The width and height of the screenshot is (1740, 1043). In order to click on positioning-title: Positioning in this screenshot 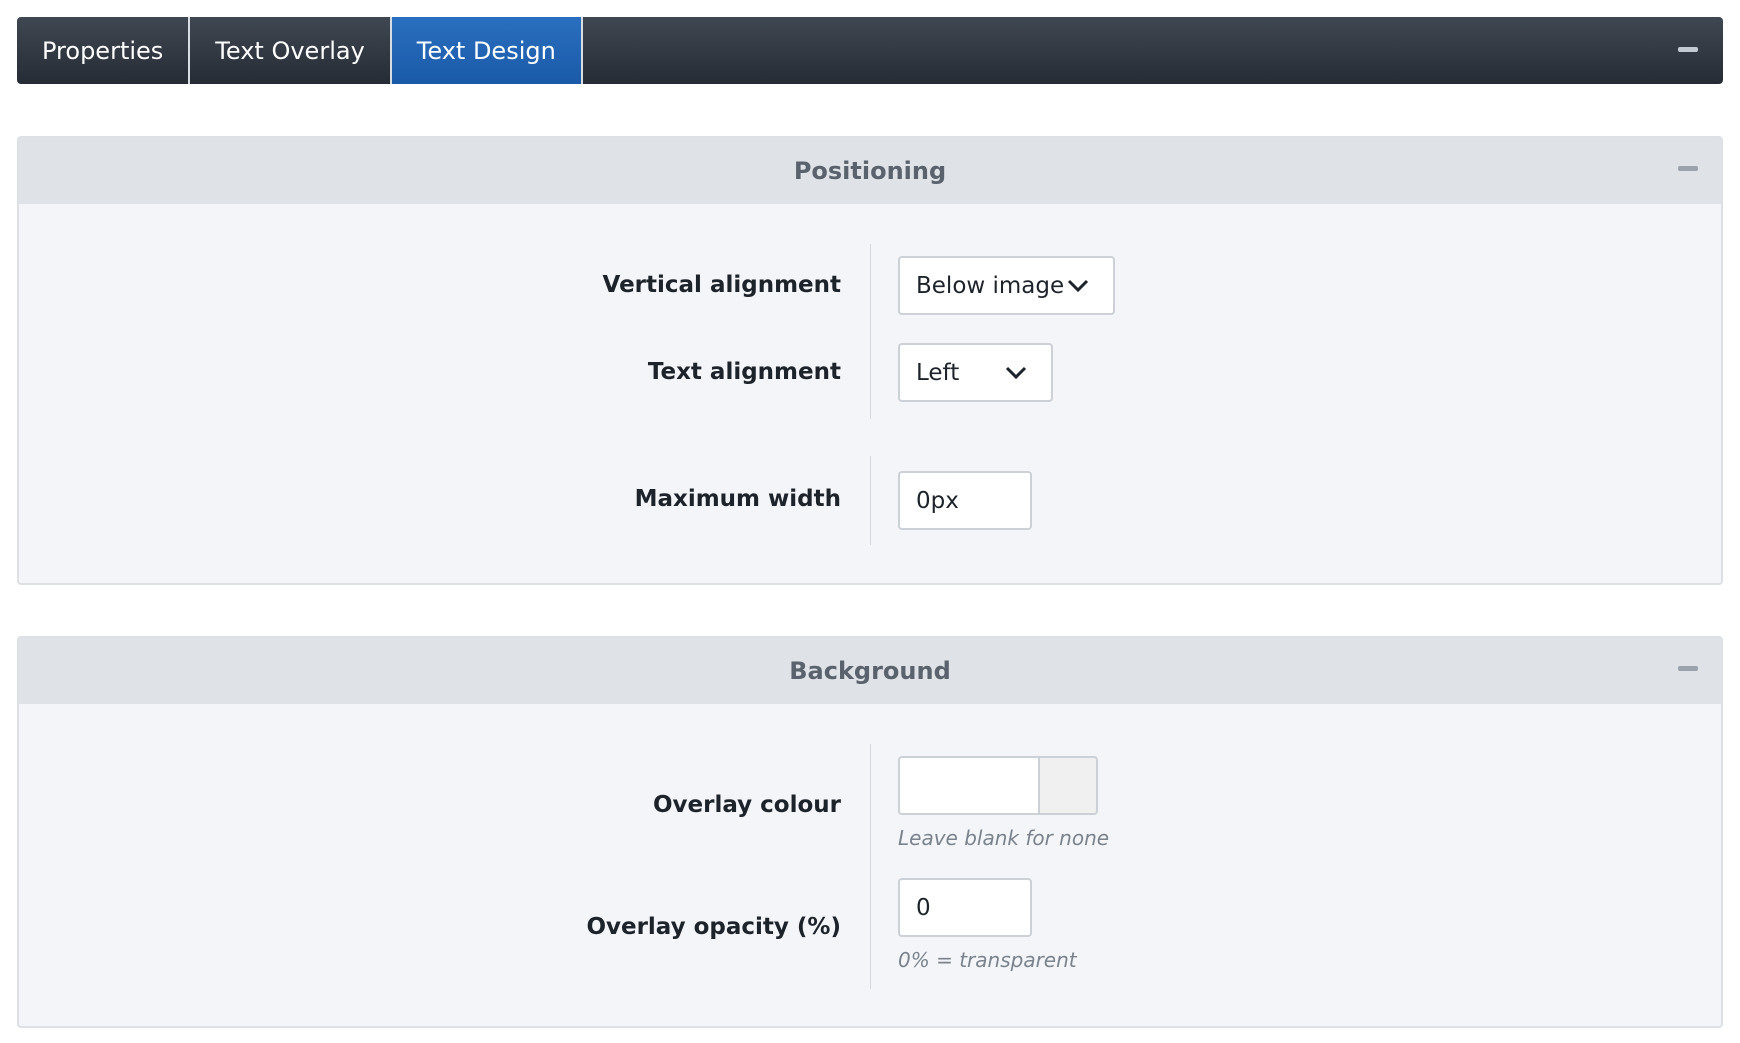, I will do `click(870, 171)`.